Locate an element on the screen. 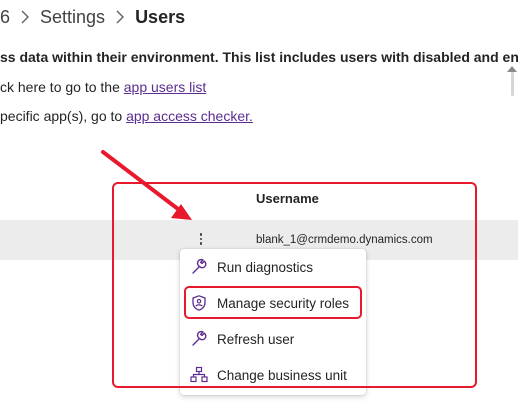 The image size is (518, 412). annotation-arrow is located at coordinates (146, 185).